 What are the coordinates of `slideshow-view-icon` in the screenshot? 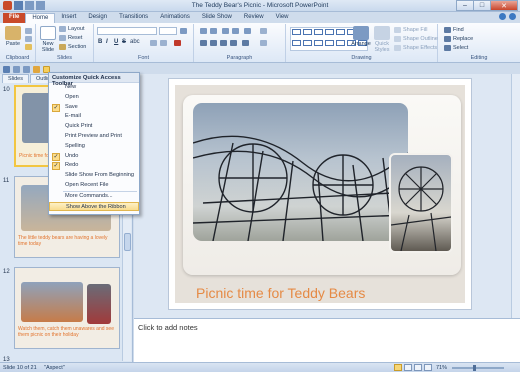 It's located at (428, 367).